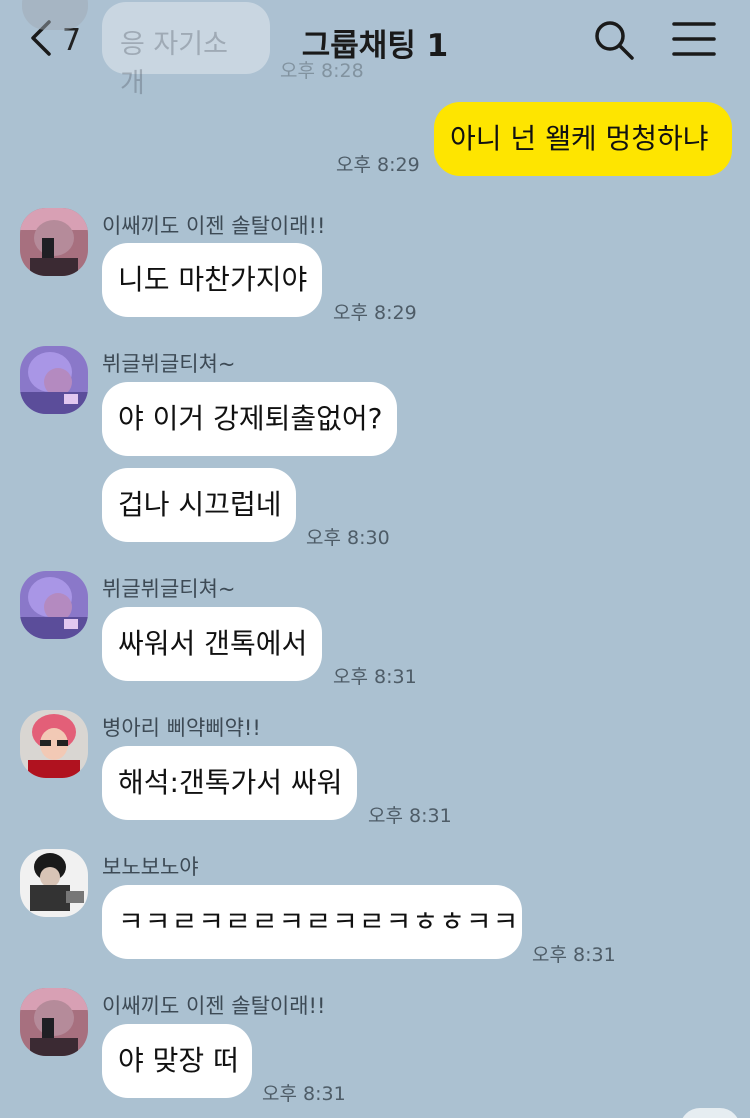 The width and height of the screenshot is (750, 1118). What do you see at coordinates (694, 44) in the screenshot?
I see `hamburger-menu-icon` at bounding box center [694, 44].